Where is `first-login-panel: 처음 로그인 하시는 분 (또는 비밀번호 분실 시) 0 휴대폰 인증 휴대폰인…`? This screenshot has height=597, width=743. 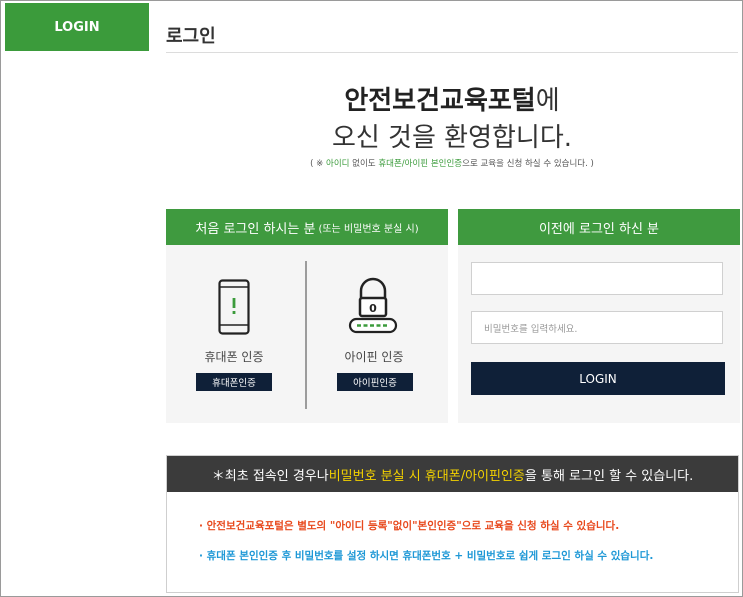
first-login-panel: 처음 로그인 하시는 분 (또는 비밀번호 분실 시) 0 휴대폰 인증 휴대폰인… is located at coordinates (307, 316).